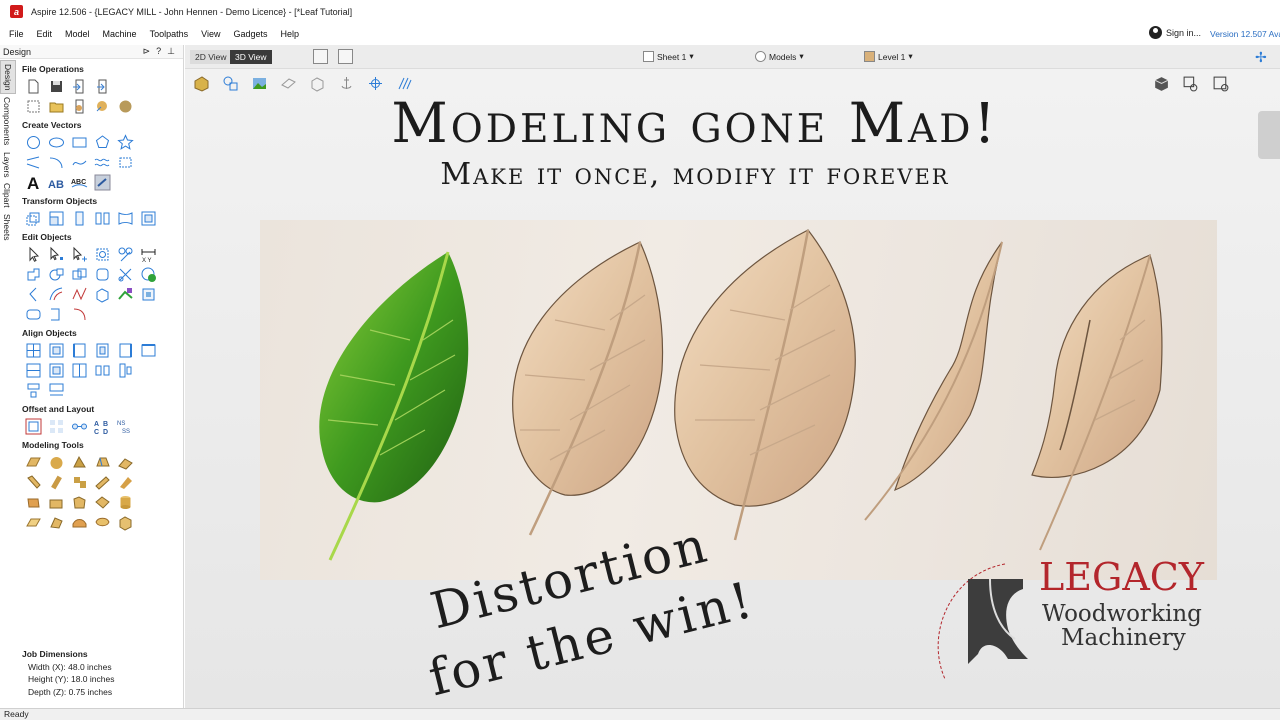 The height and width of the screenshot is (720, 1280). Describe the element at coordinates (79, 218) in the screenshot. I see `rotate-icon` at that location.